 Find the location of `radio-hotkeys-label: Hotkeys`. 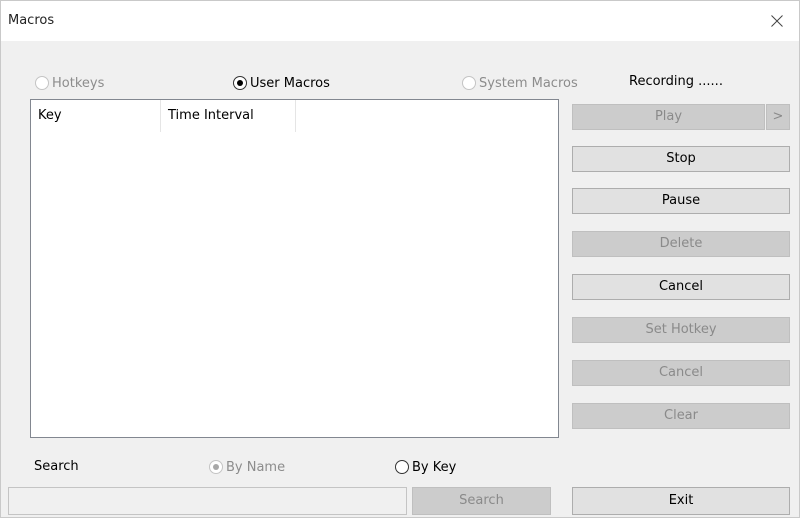

radio-hotkeys-label: Hotkeys is located at coordinates (78, 83).